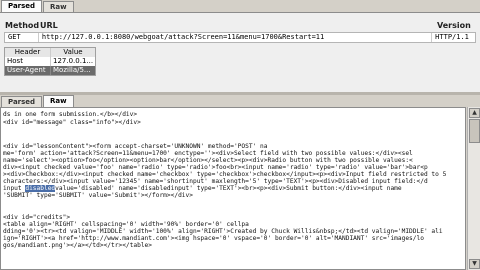  I want to click on code-line: ds in one form submission.</b></div>, so click(70, 114).